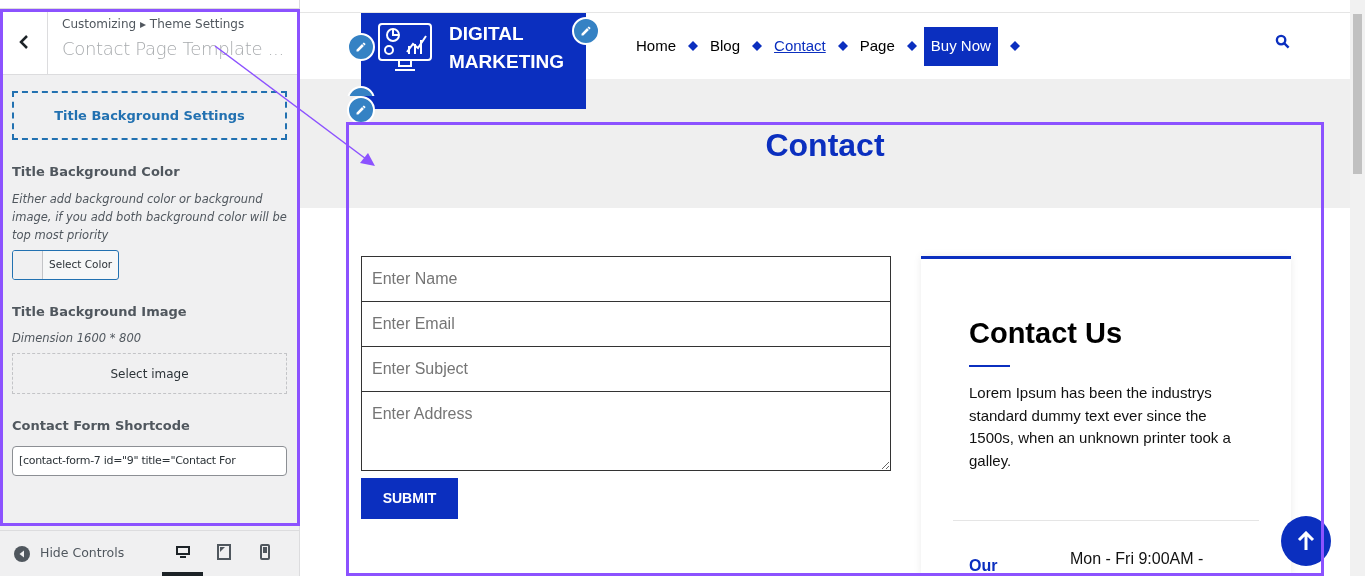 This screenshot has height=576, width=1365. Describe the element at coordinates (149, 460) in the screenshot. I see `shortcode-field: [contact-form-7 id="9" title="Contact For` at that location.